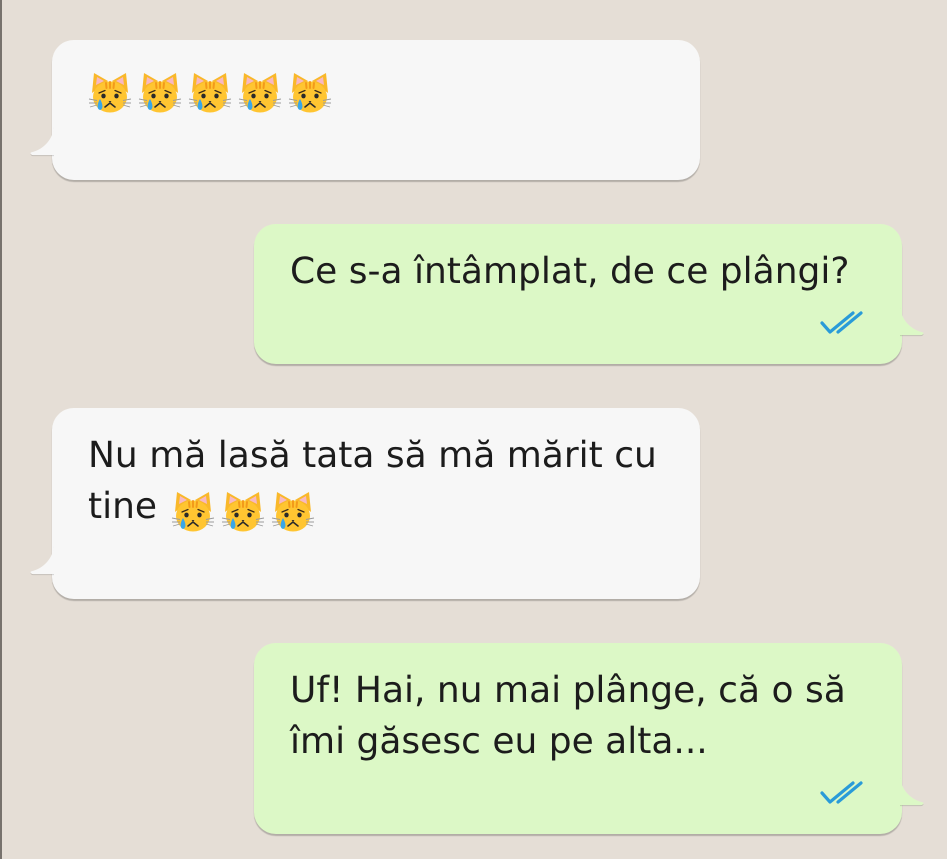  What do you see at coordinates (372, 456) in the screenshot?
I see `message-text: Nu mă lasă tata să mă mărit cu` at bounding box center [372, 456].